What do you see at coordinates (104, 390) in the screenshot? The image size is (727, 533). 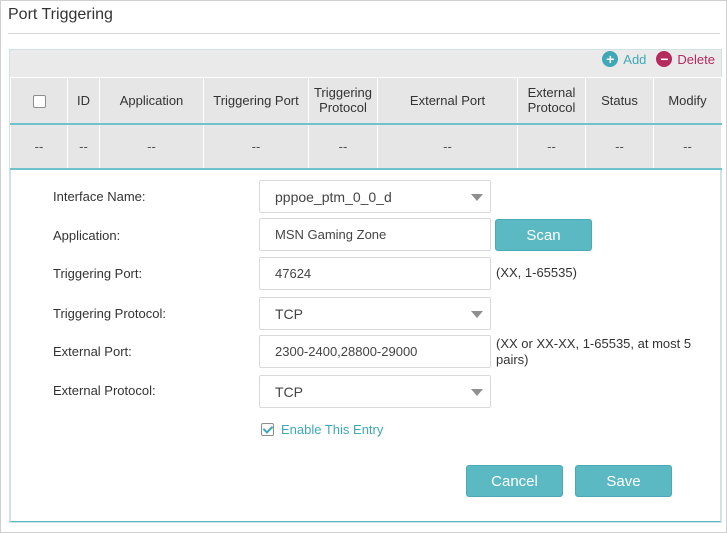 I see `external-protocol-label: External Protocol:` at bounding box center [104, 390].